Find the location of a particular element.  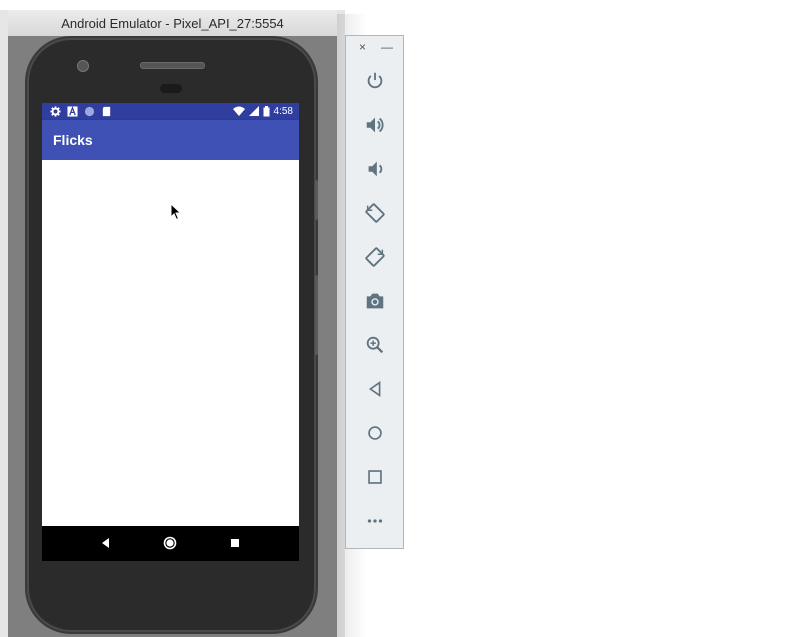

earpiece-speaker is located at coordinates (172, 65).